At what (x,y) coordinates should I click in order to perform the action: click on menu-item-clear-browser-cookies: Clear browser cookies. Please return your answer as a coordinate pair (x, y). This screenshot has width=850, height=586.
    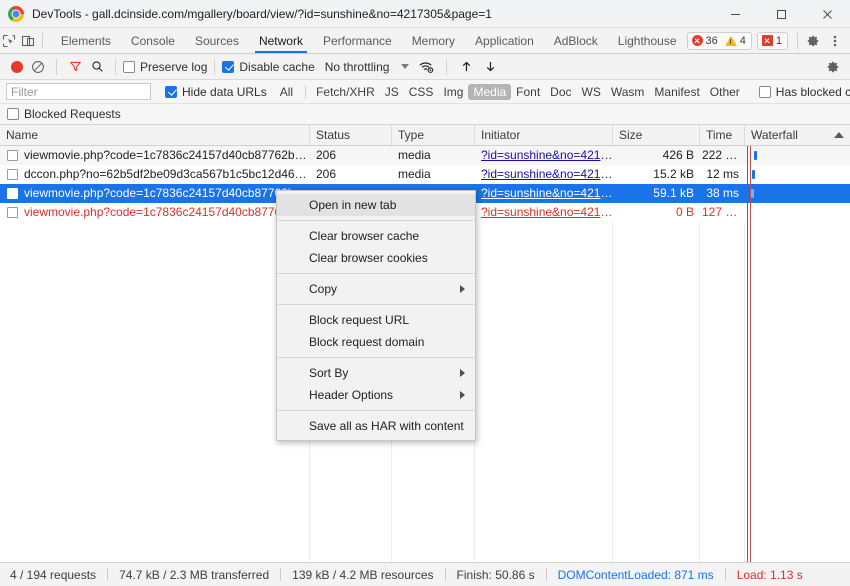
    Looking at the image, I should click on (376, 258).